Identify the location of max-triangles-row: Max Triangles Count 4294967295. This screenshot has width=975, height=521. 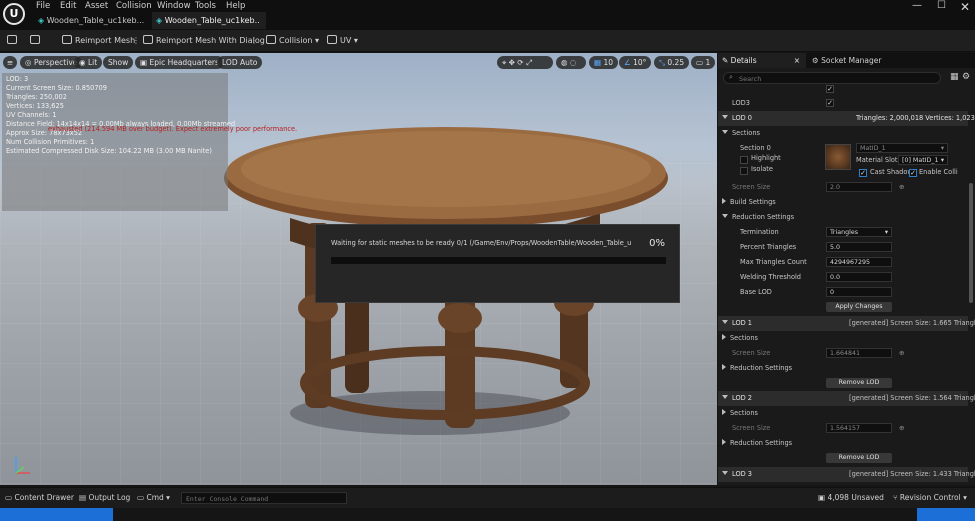
(843, 262).